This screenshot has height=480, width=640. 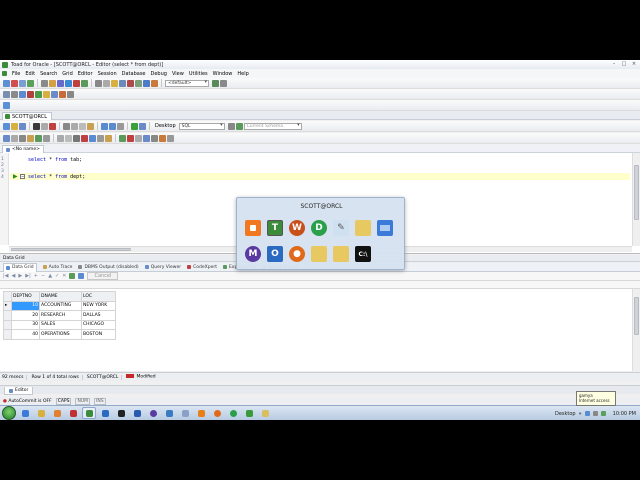 I want to click on describe-icon, so click(x=100, y=138).